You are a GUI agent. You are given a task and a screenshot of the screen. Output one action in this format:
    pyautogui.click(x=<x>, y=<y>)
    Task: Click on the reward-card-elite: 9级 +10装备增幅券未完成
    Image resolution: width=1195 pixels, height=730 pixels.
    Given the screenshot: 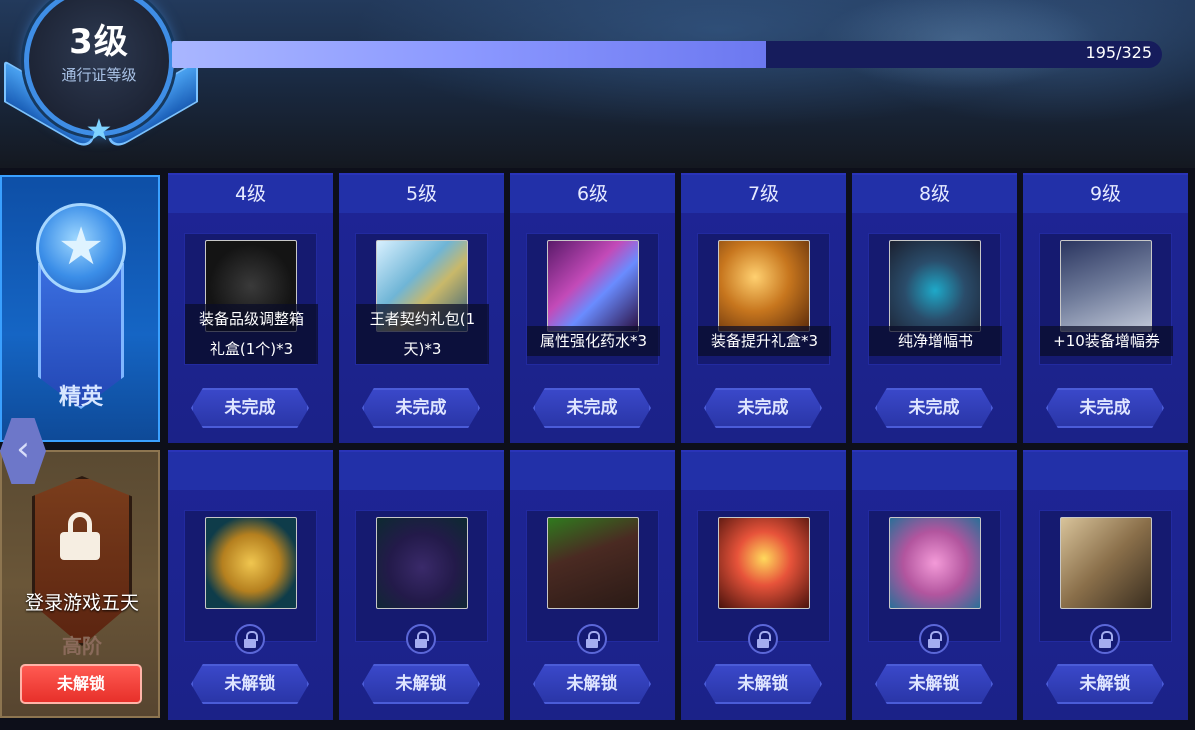 What is the action you would take?
    pyautogui.click(x=1105, y=308)
    